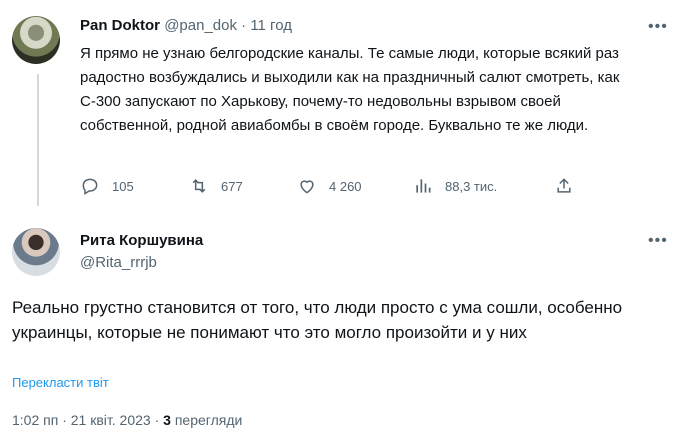  I want to click on tweet-date: 21 квіт. 2023, so click(111, 420).